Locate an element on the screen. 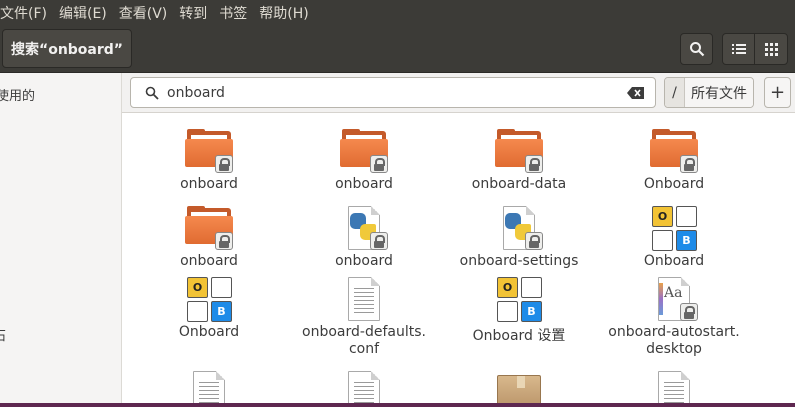  list-view-button is located at coordinates (738, 49).